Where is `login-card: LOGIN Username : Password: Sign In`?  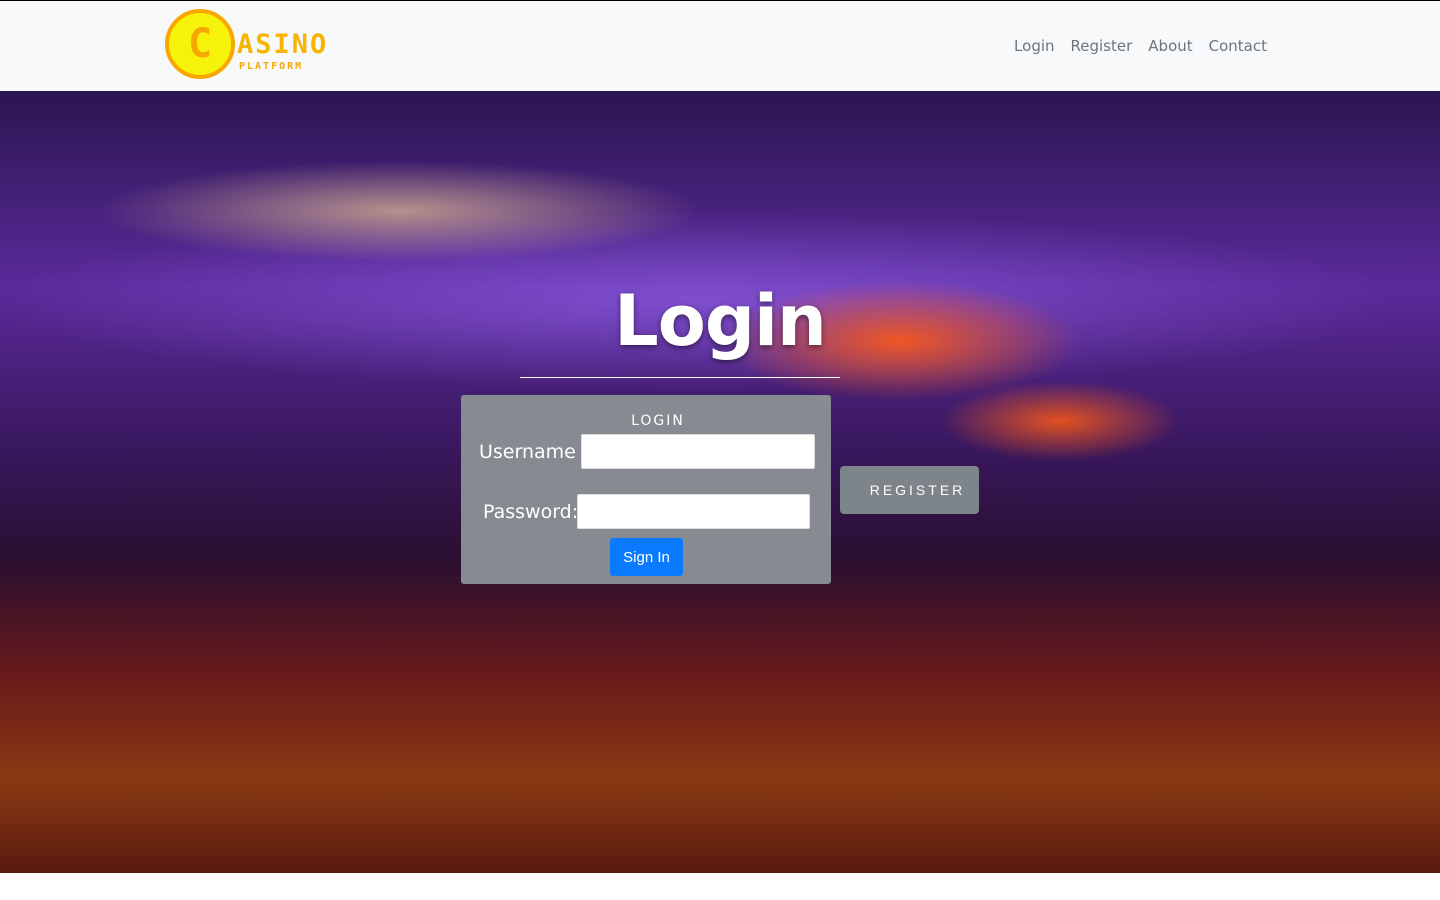 login-card: LOGIN Username : Password: Sign In is located at coordinates (646, 489).